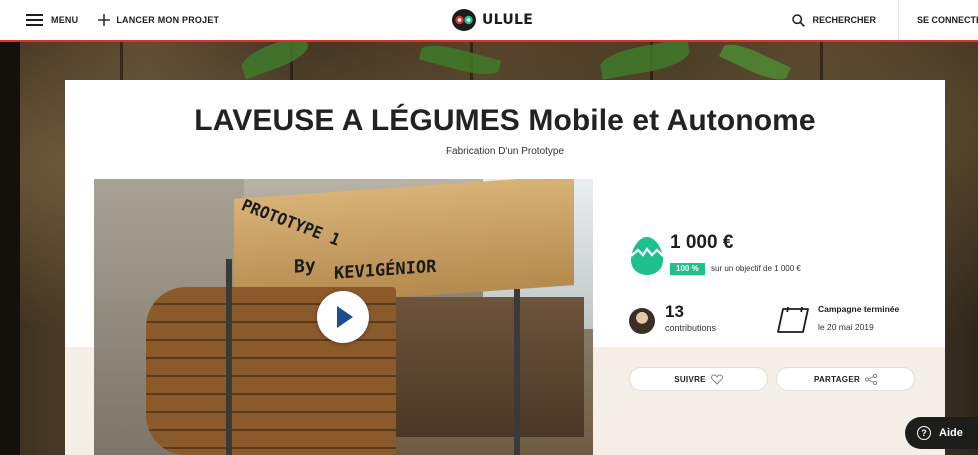 The width and height of the screenshot is (978, 455). Describe the element at coordinates (505, 120) in the screenshot. I see `project-title: LAVEUSE A LÉGUMES Mobile et Autonome` at that location.